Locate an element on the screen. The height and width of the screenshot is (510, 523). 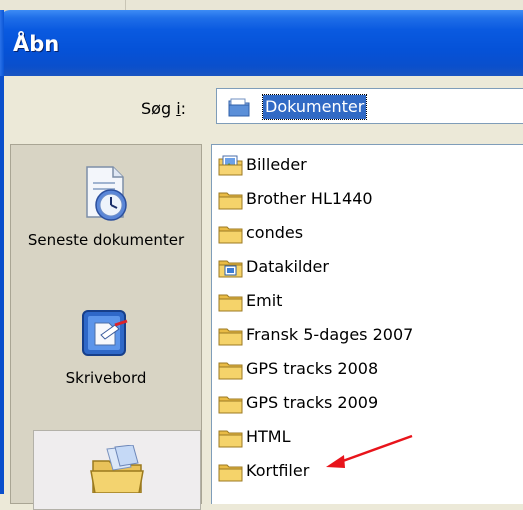
my-documents-icon is located at coordinates (117, 469).